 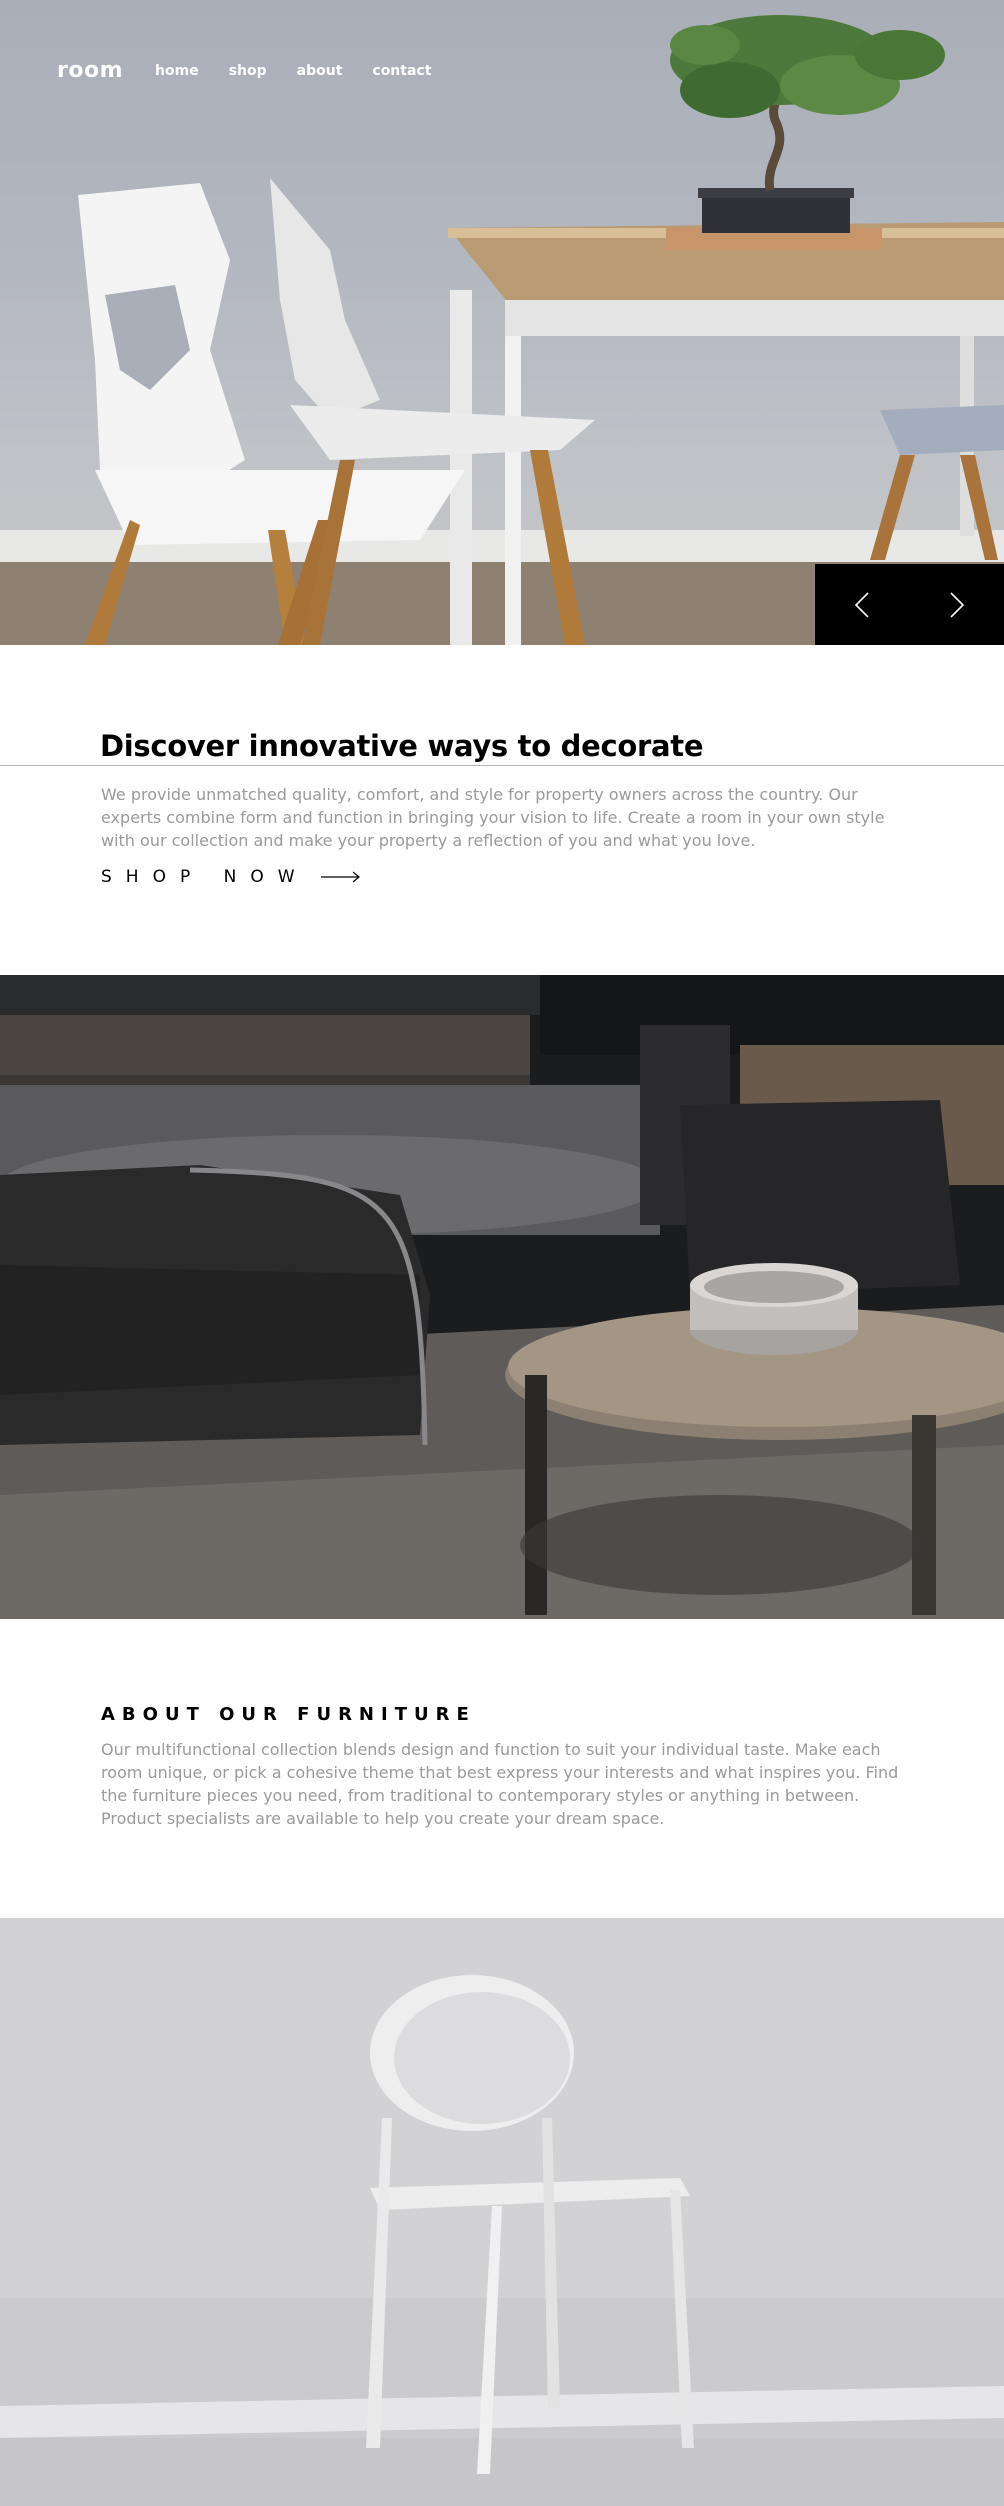 I want to click on chevron-left-icon, so click(x=862, y=604).